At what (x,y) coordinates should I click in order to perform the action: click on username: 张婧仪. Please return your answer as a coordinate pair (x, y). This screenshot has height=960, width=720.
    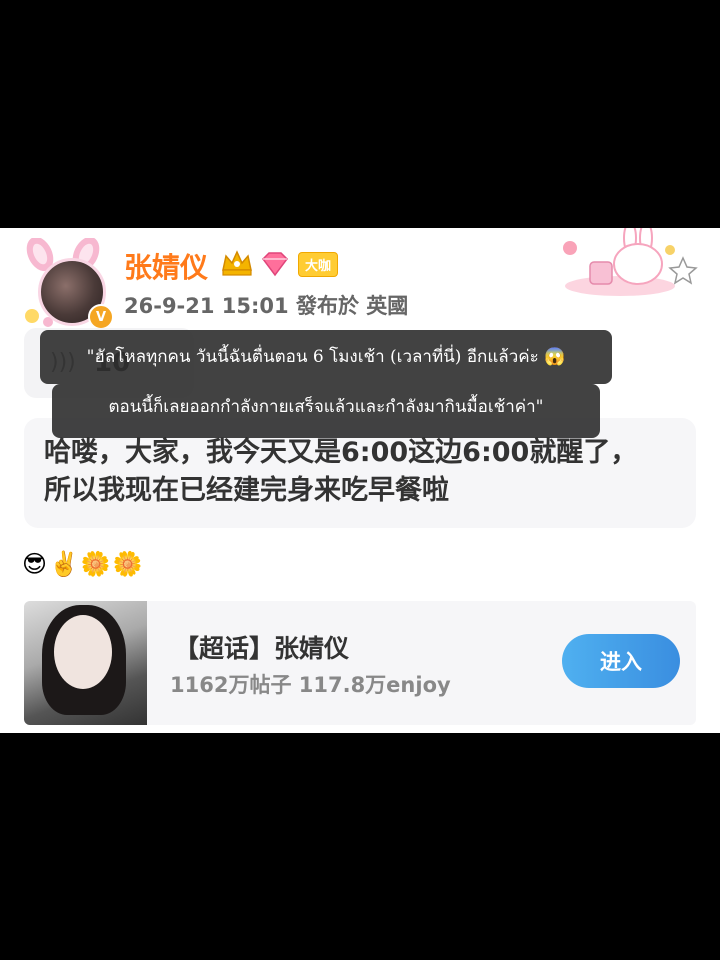
    Looking at the image, I should click on (166, 266).